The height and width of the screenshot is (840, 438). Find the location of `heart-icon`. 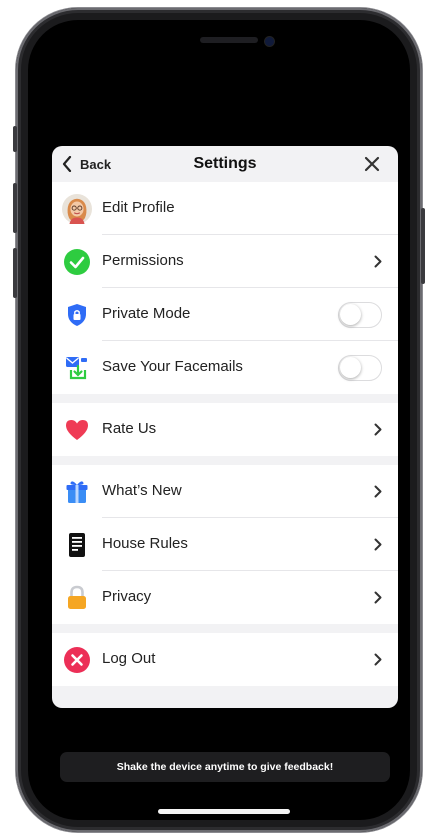

heart-icon is located at coordinates (77, 430).